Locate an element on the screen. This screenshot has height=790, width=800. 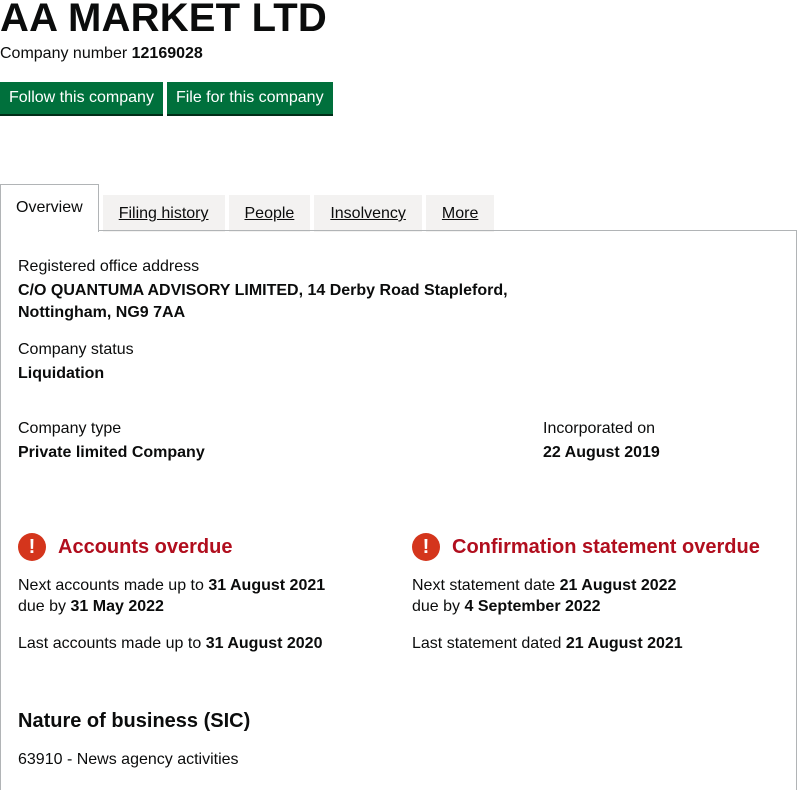
last-statement-date: 21 August 2021 is located at coordinates (624, 643).